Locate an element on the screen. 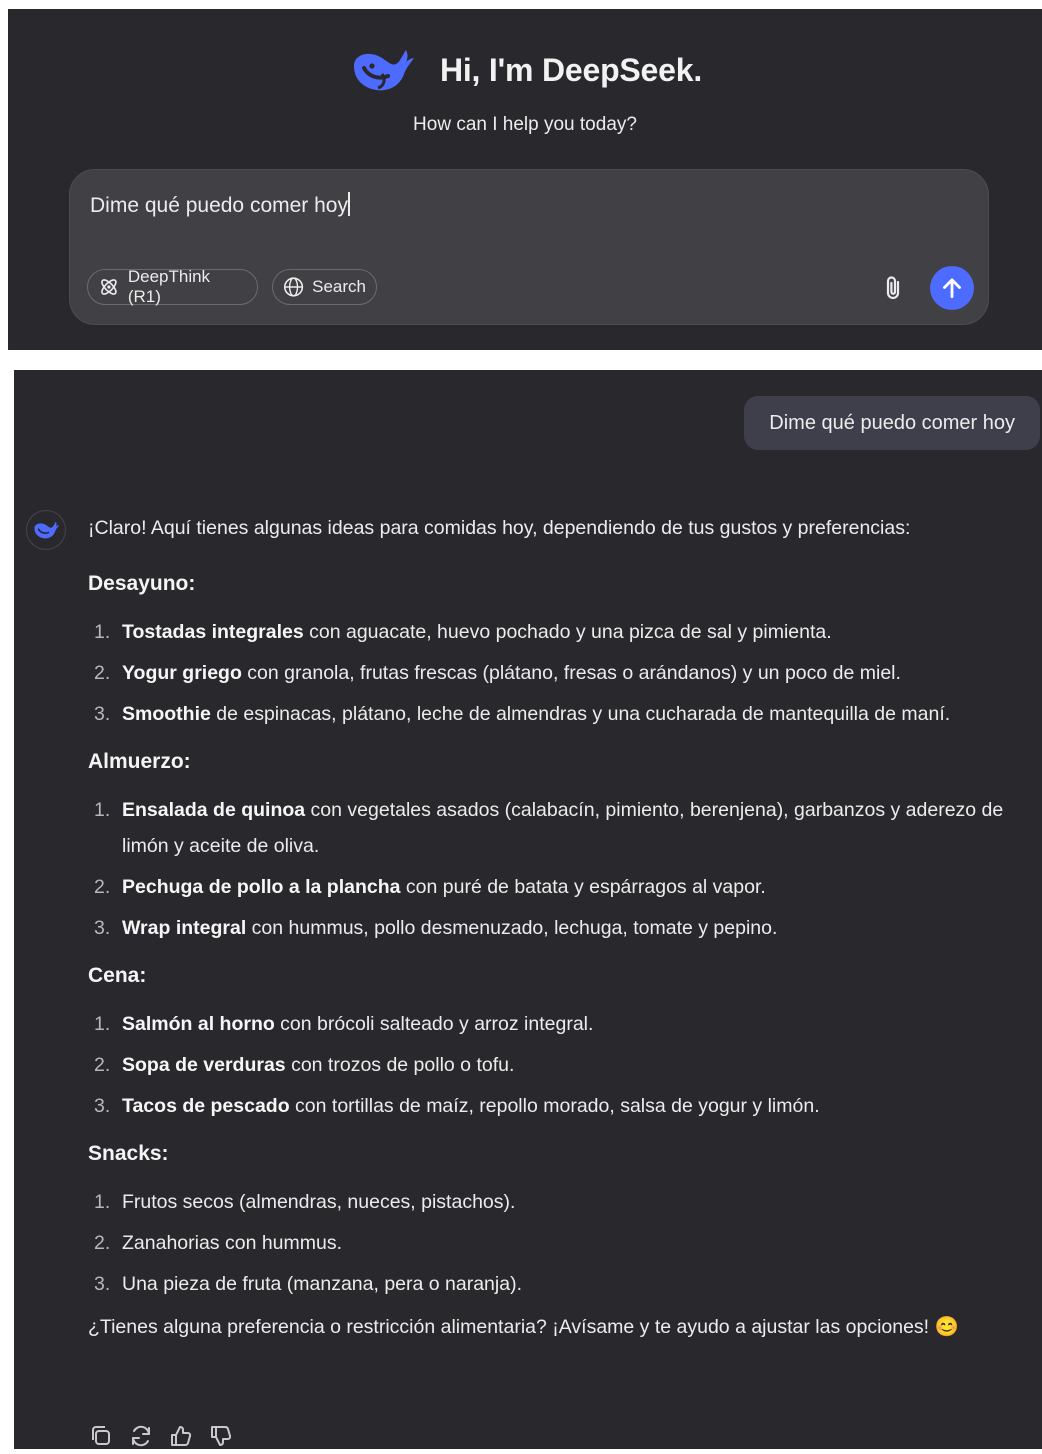  send-button is located at coordinates (952, 288).